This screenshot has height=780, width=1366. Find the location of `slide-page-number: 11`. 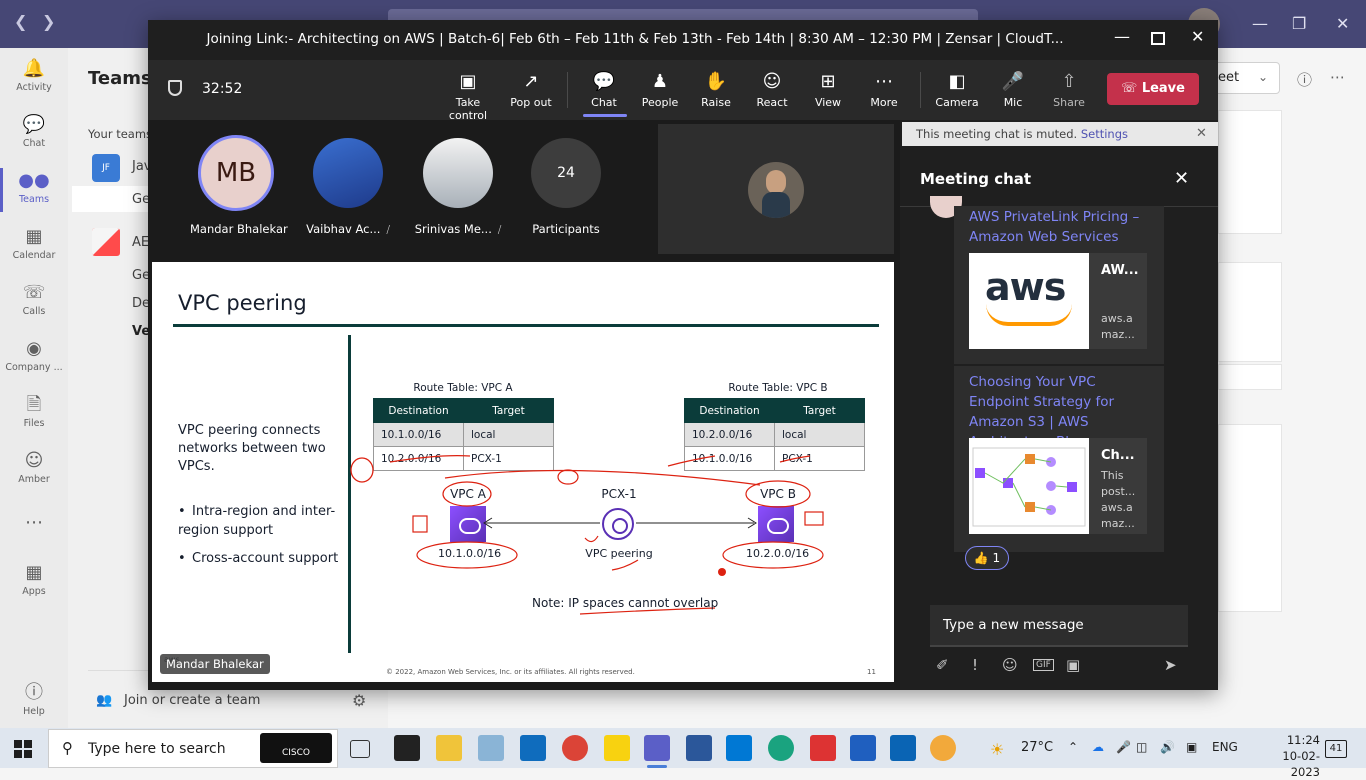

slide-page-number: 11 is located at coordinates (871, 672).